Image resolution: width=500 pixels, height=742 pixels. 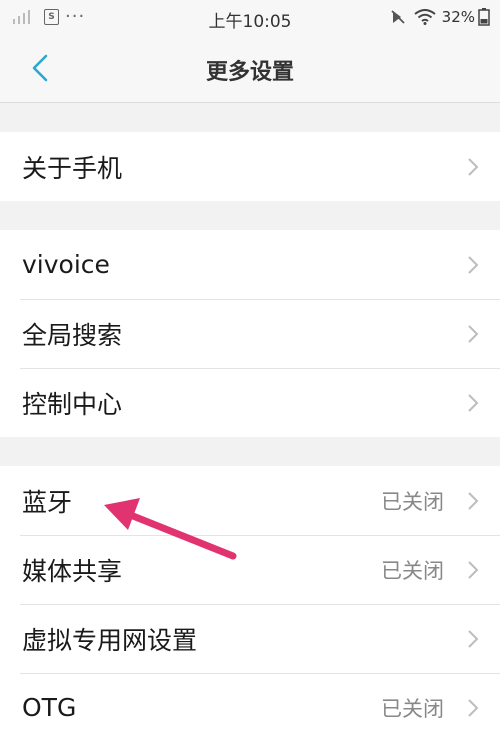 What do you see at coordinates (47, 502) in the screenshot?
I see `setting-label: 蓝牙` at bounding box center [47, 502].